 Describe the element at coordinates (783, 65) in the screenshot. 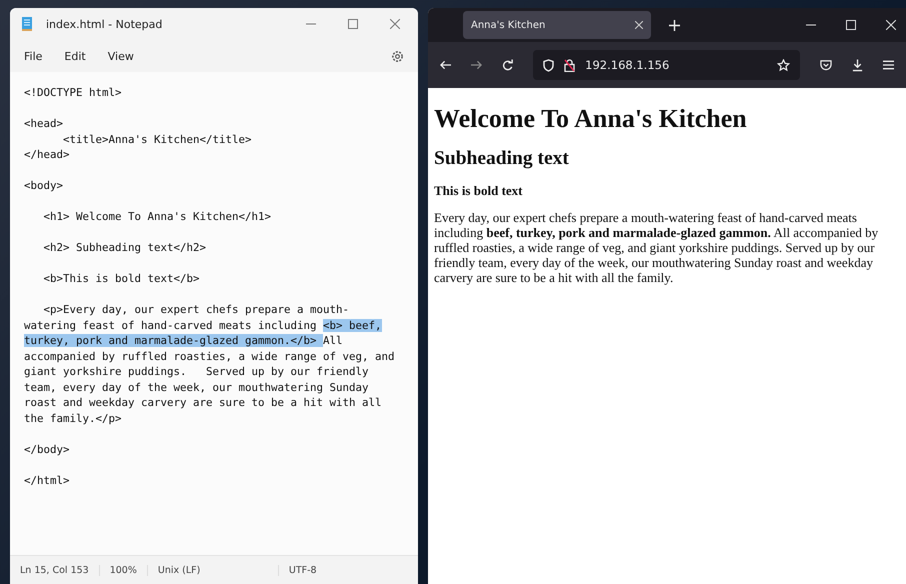

I see `star-icon` at that location.